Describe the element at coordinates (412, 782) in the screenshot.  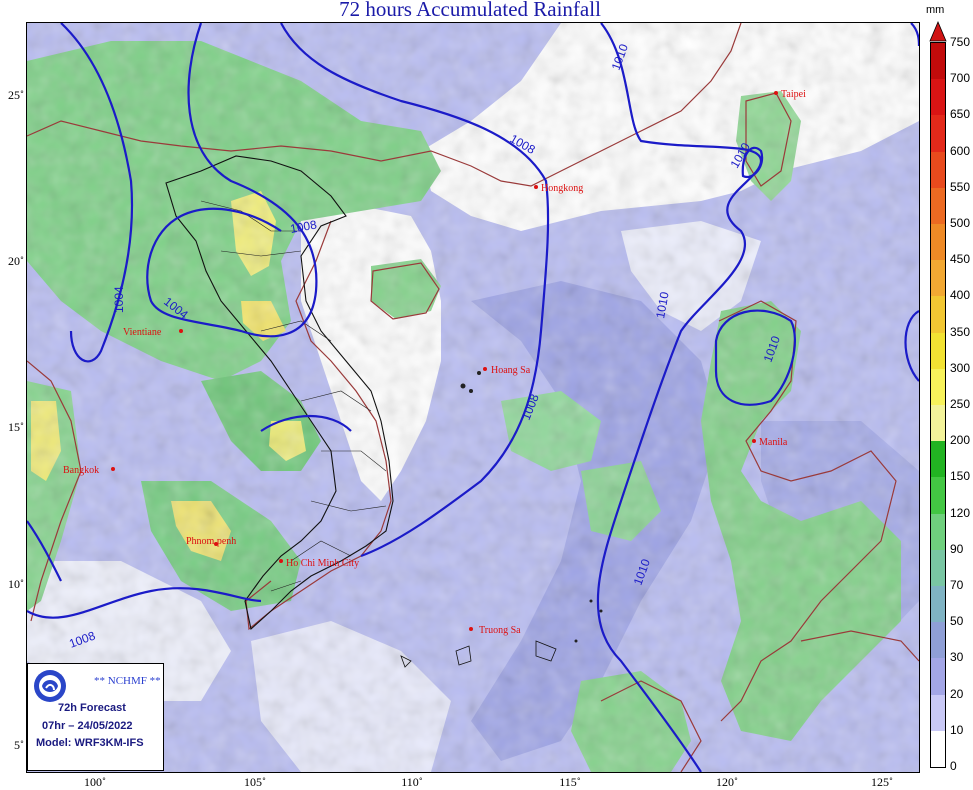
I see `lon-tick-110: 110˚` at that location.